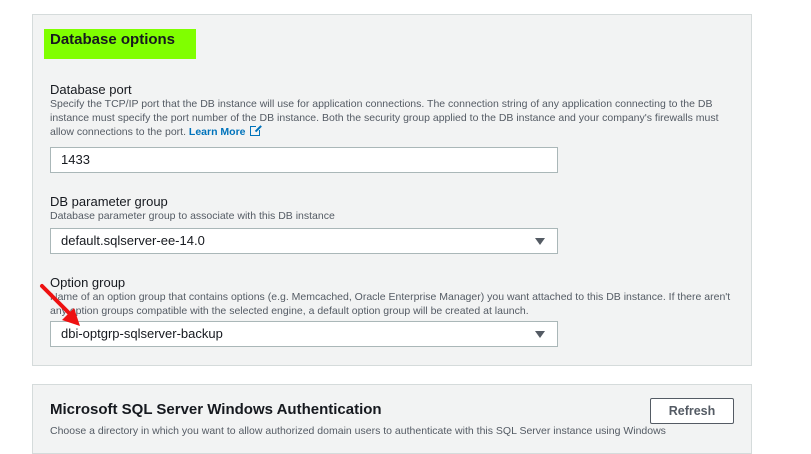  I want to click on refresh-button: Refresh, so click(692, 411).